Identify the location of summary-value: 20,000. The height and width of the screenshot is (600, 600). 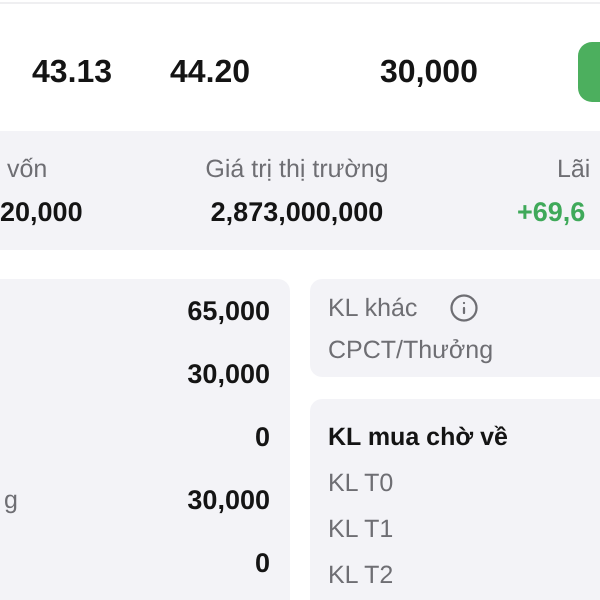
(41, 212).